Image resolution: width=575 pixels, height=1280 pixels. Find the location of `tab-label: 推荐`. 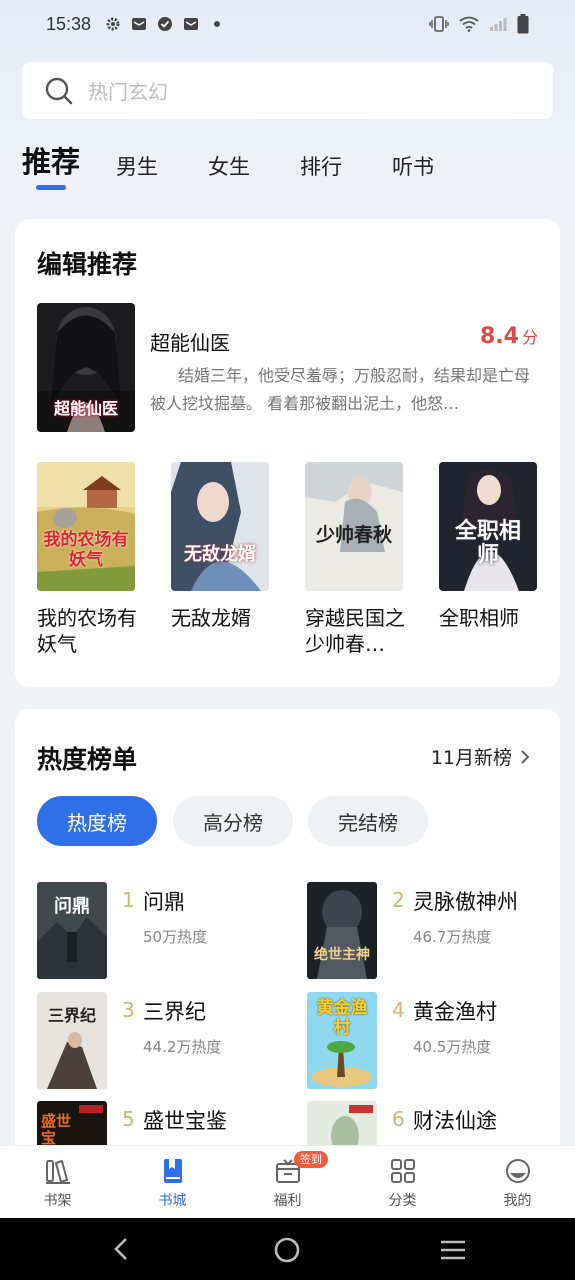

tab-label: 推荐 is located at coordinates (51, 162).